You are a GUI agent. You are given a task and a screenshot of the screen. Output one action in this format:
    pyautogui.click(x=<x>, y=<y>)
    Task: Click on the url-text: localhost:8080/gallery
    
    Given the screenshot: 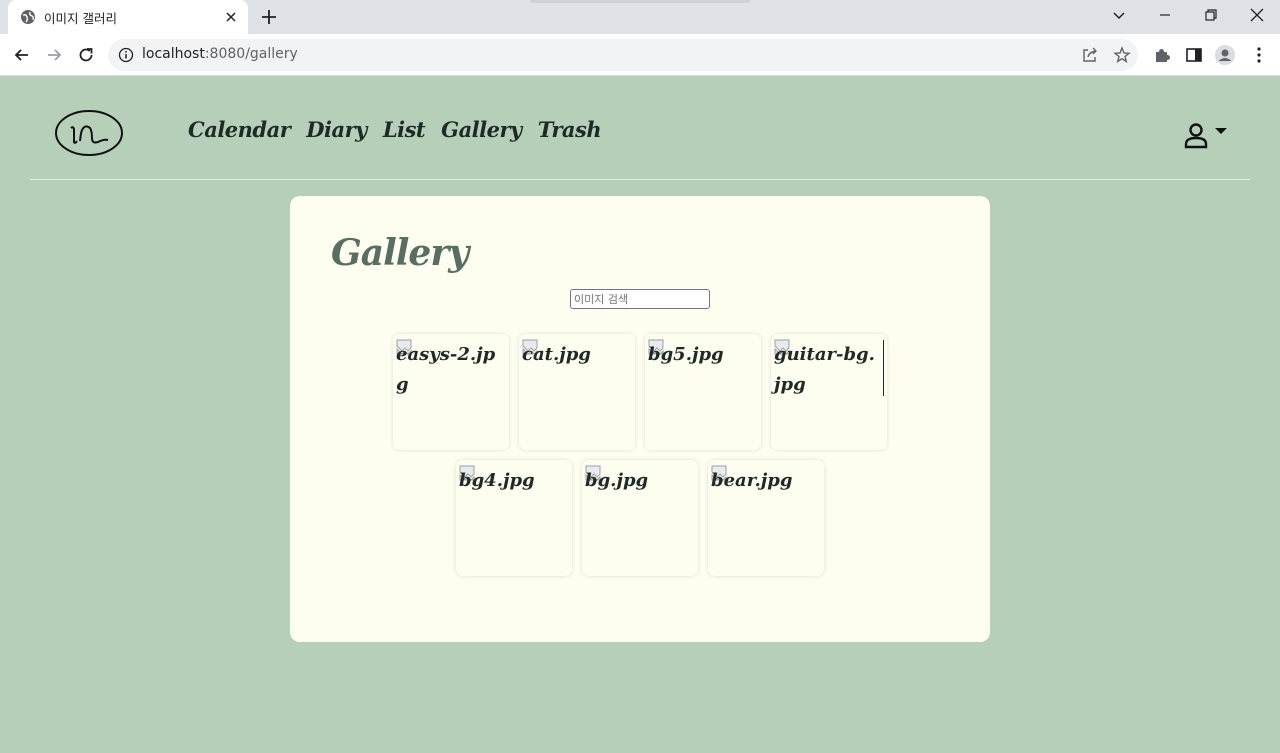 What is the action you would take?
    pyautogui.click(x=220, y=54)
    